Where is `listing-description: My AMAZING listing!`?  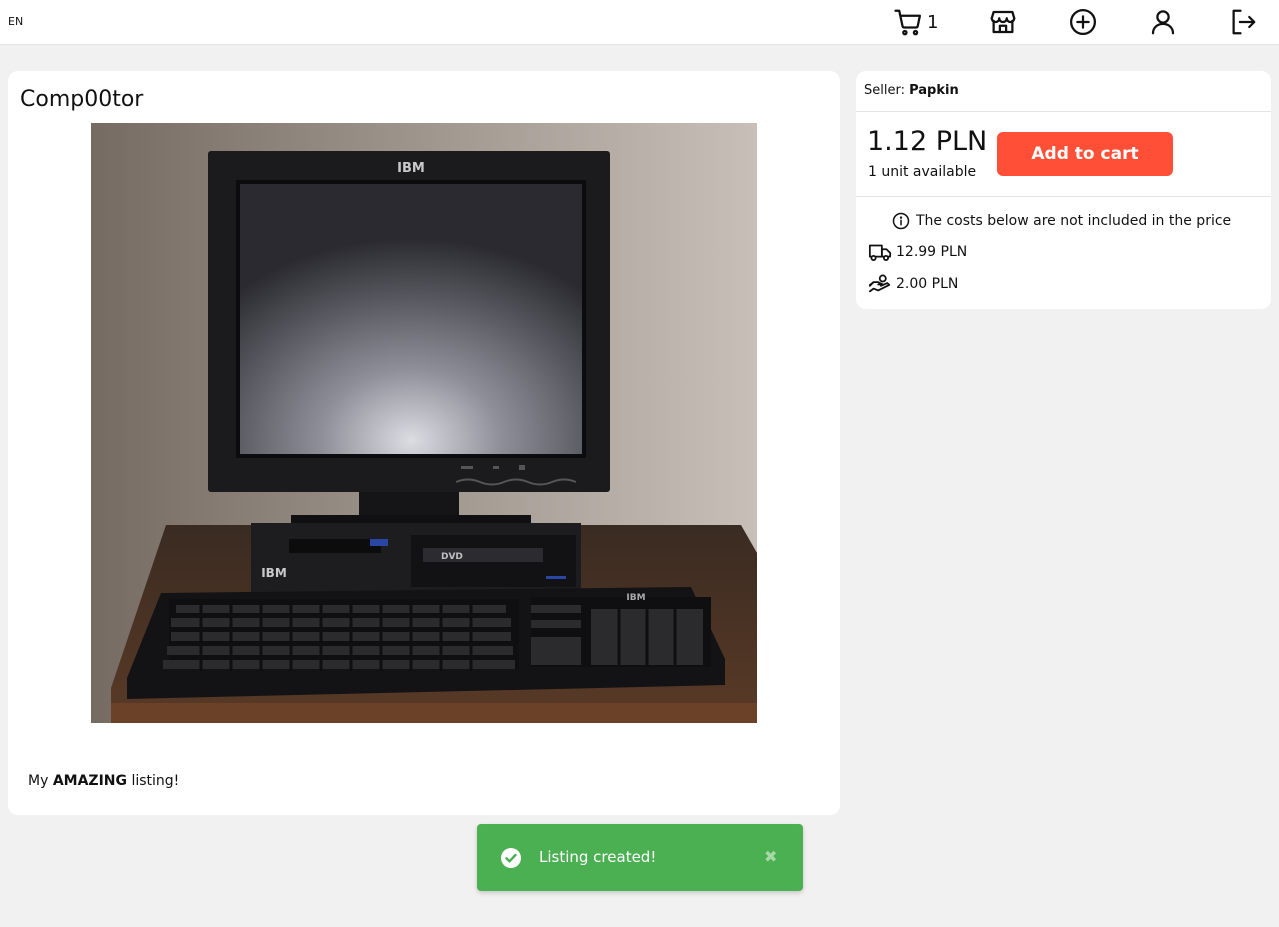 listing-description: My AMAZING listing! is located at coordinates (103, 781).